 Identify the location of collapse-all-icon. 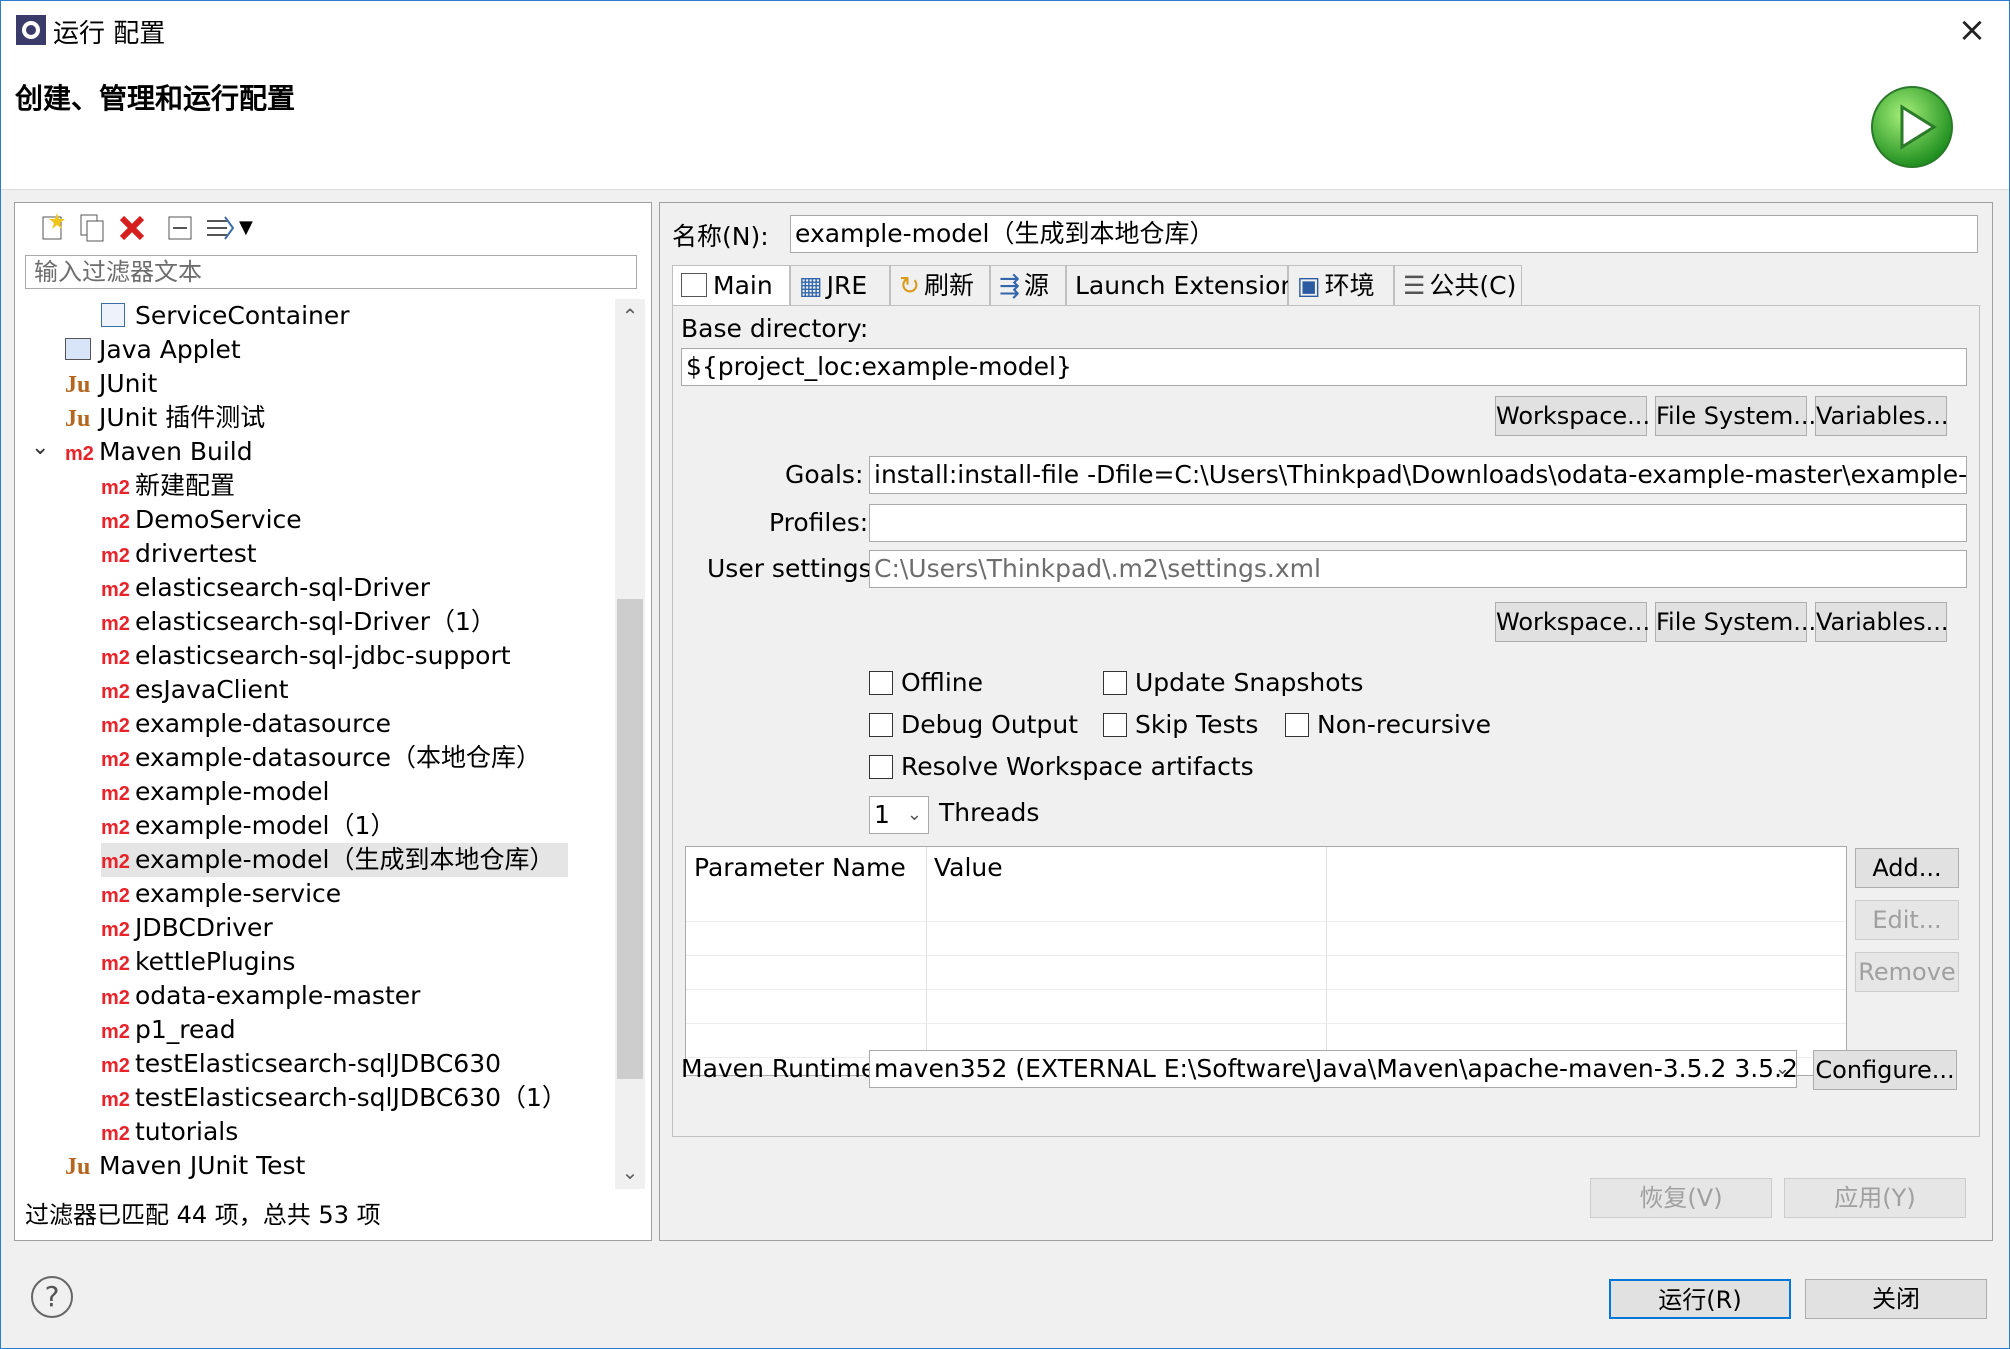
(180, 228).